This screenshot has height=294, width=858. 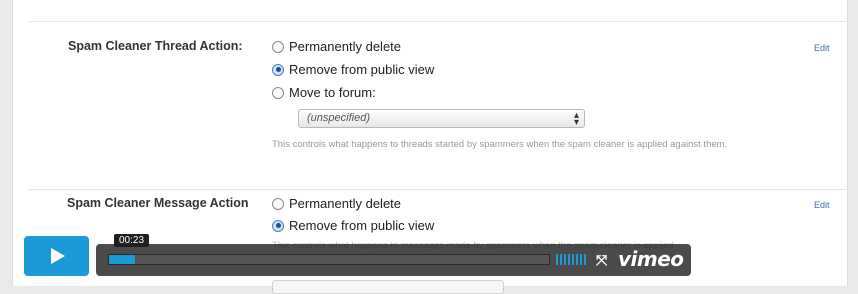 I want to click on thread-option-delete: Permanently delete, so click(x=336, y=46).